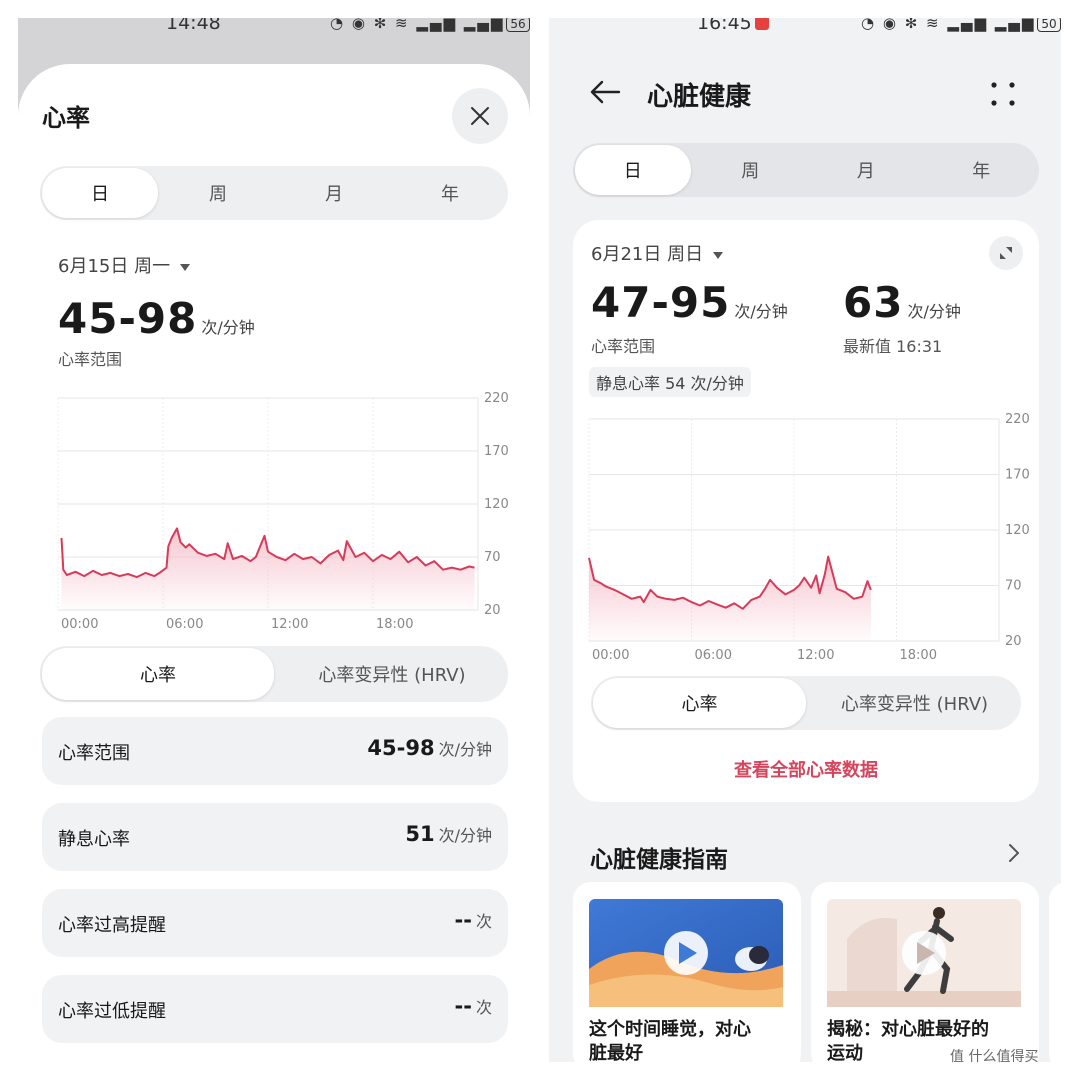 The width and height of the screenshot is (1080, 1080). Describe the element at coordinates (518, 25) in the screenshot. I see `battery-icon: 56` at that location.